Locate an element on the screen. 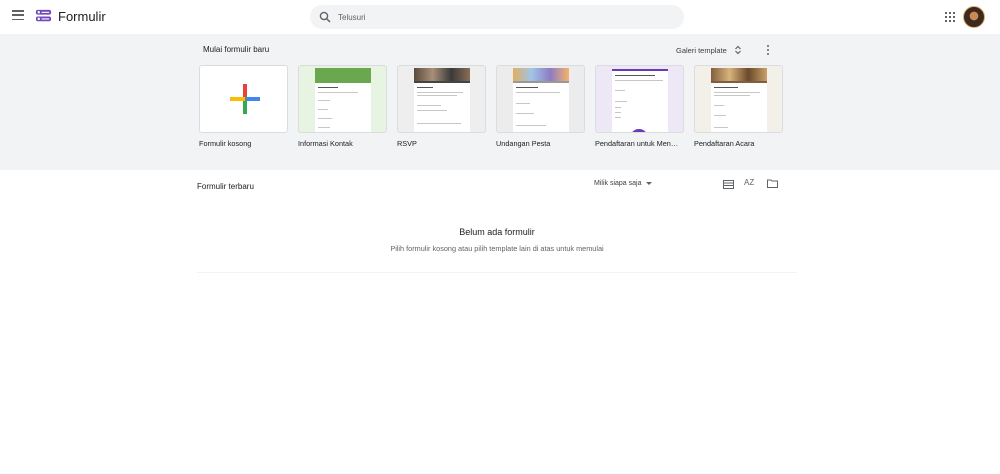  folder-icon is located at coordinates (772, 183).